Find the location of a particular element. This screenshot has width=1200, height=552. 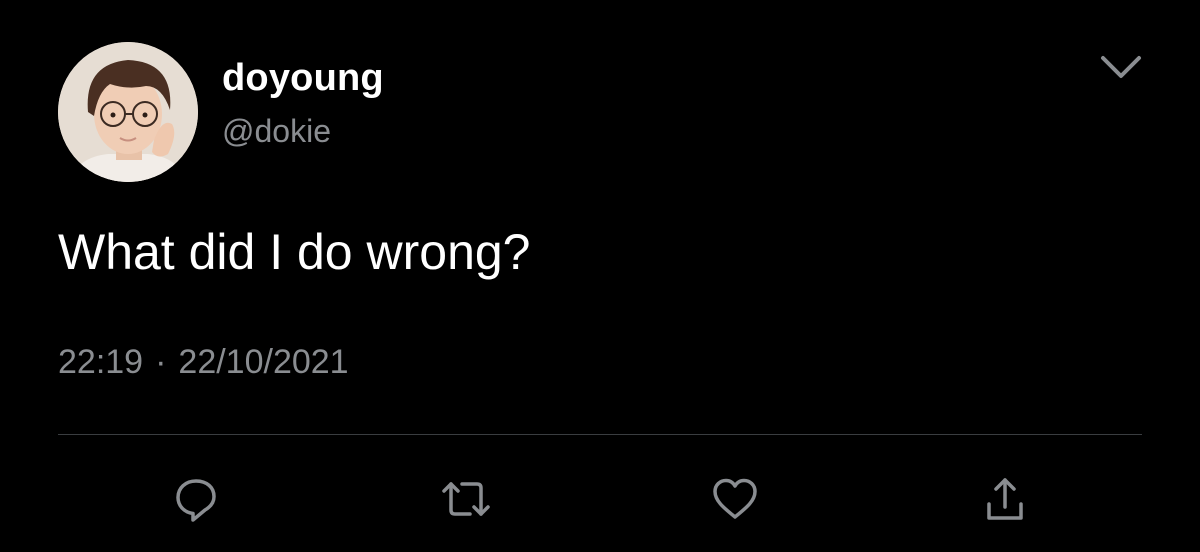

chevron-down-icon is located at coordinates (1121, 67).